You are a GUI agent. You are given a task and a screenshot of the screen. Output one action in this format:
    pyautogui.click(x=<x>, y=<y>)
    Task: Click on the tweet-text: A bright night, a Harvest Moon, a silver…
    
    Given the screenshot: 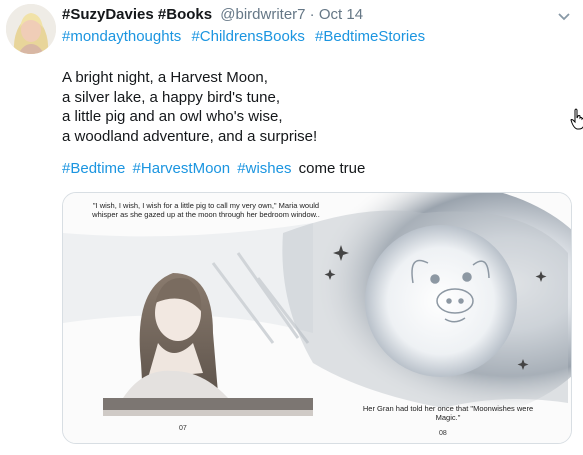 What is the action you would take?
    pyautogui.click(x=189, y=107)
    